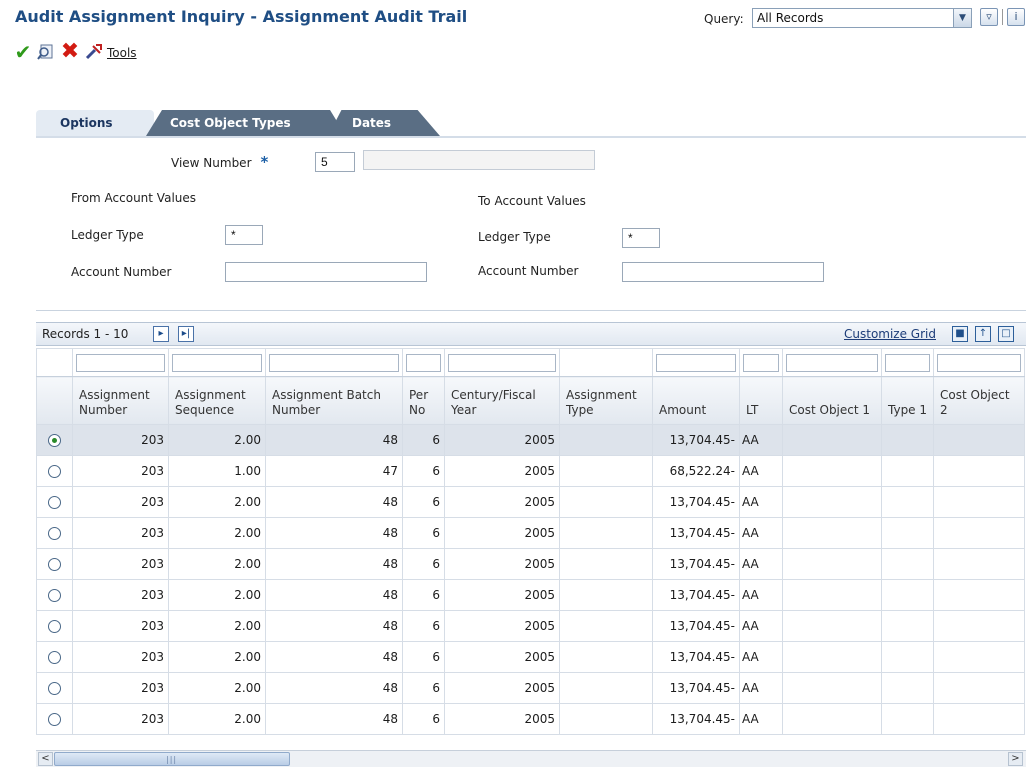 This screenshot has height=772, width=1026. What do you see at coordinates (120, 471) in the screenshot?
I see `table-cell: 203` at bounding box center [120, 471].